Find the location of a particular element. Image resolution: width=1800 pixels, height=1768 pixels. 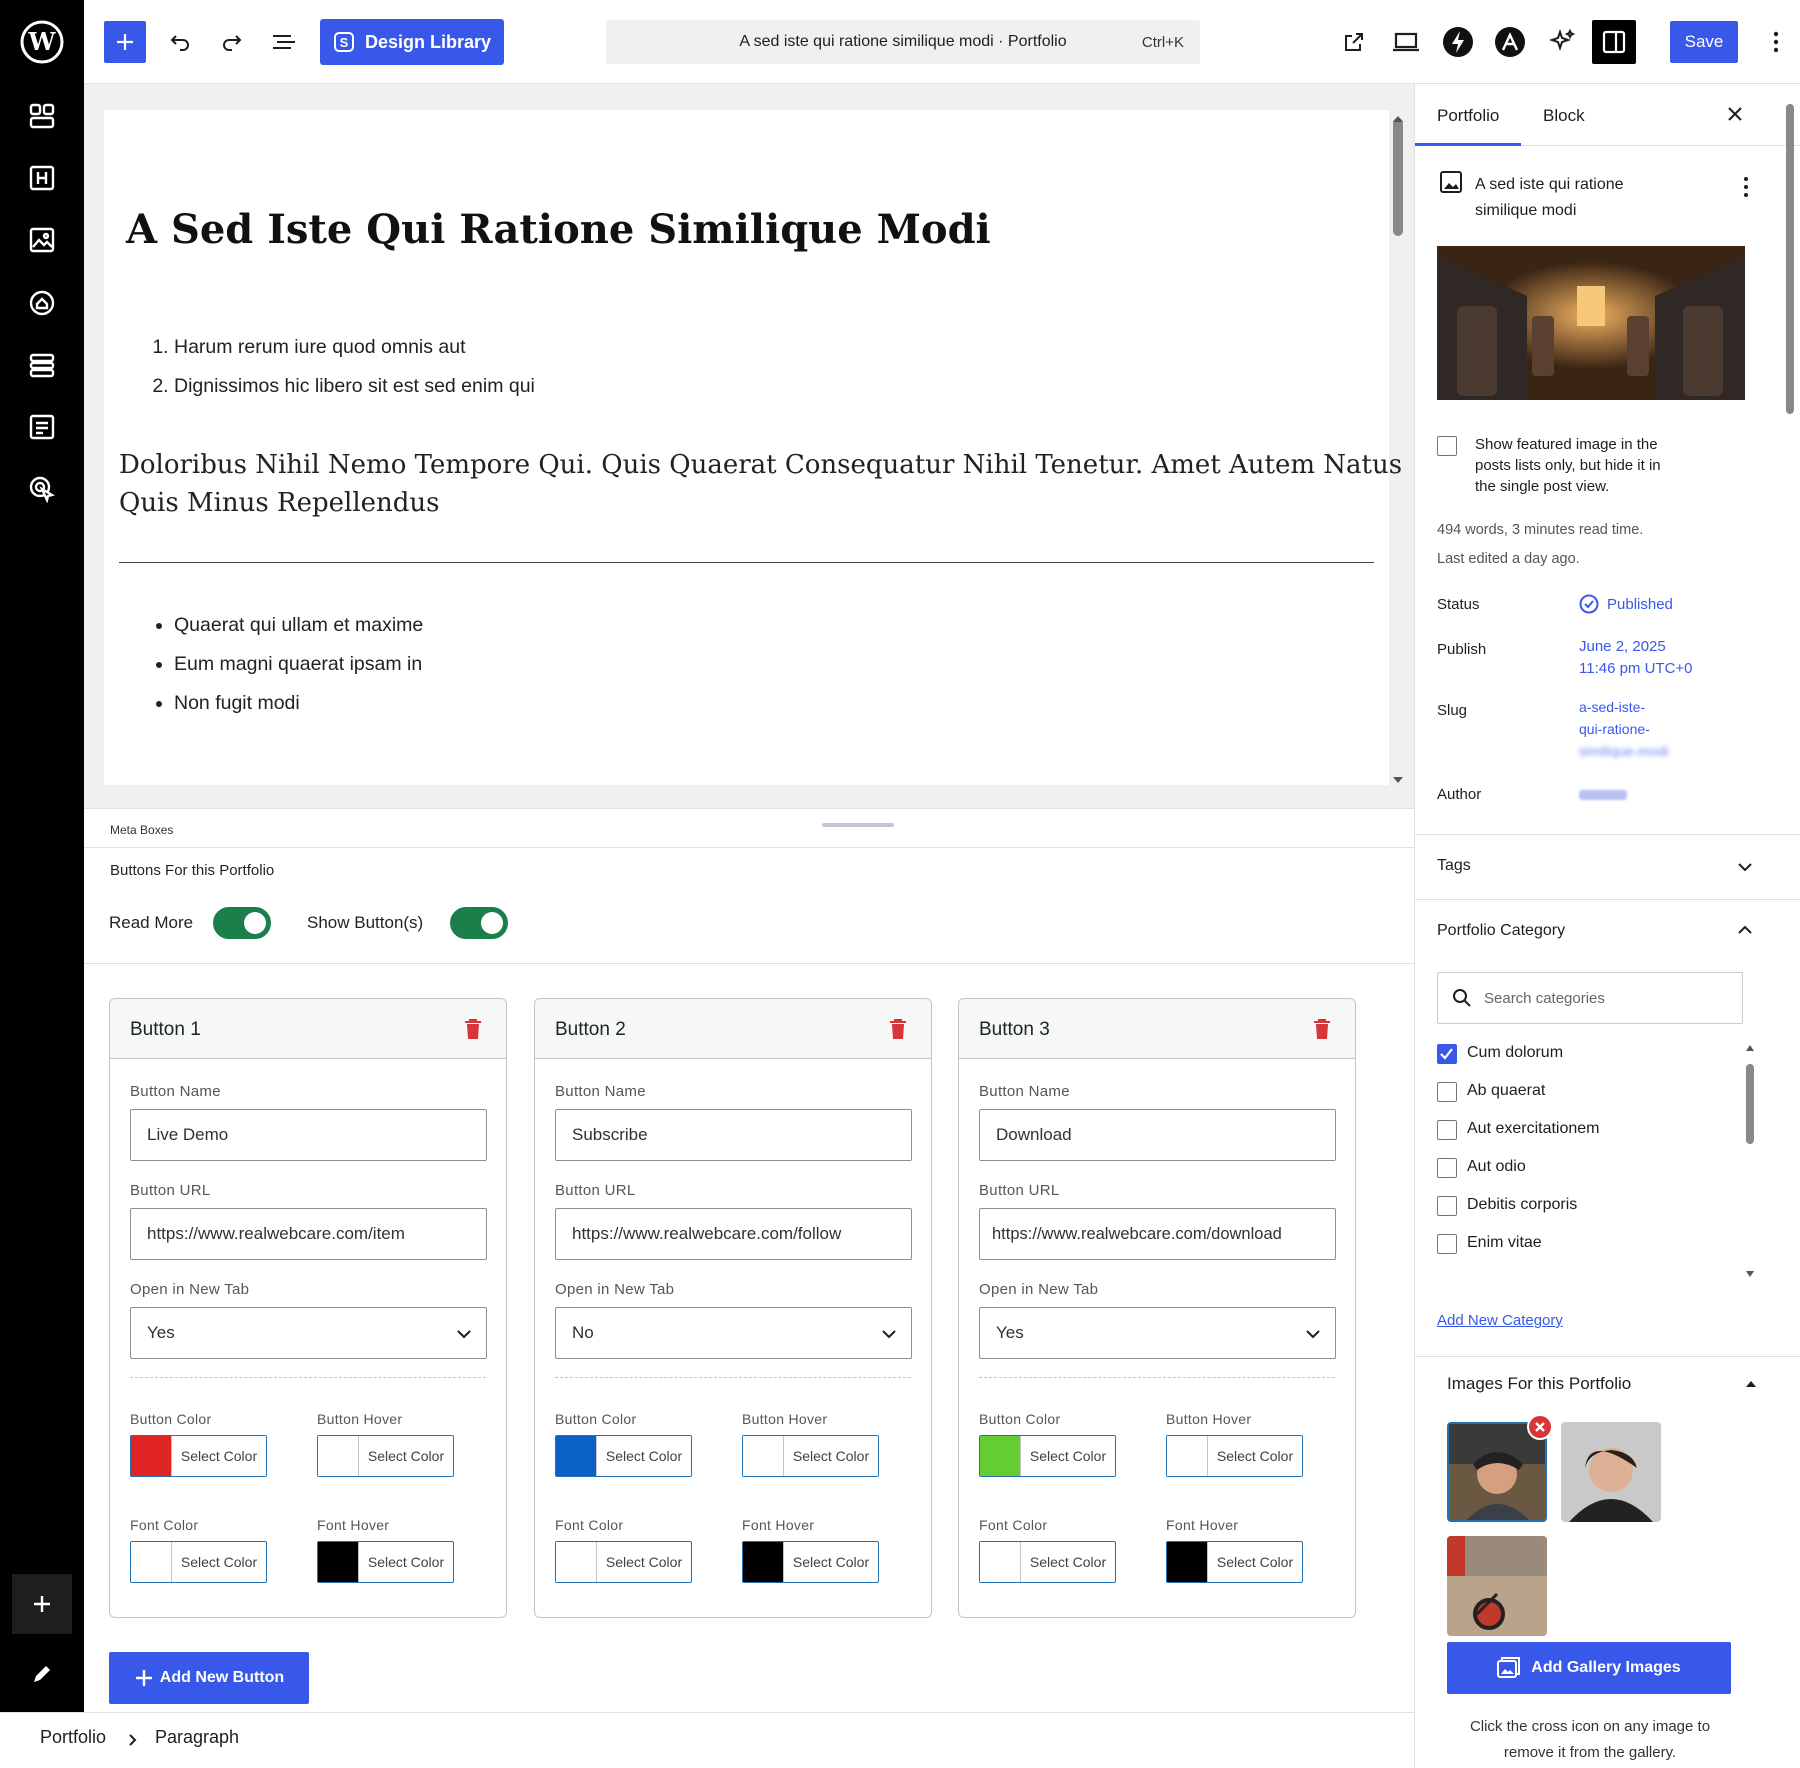

cursor-click-icon is located at coordinates (42, 489).